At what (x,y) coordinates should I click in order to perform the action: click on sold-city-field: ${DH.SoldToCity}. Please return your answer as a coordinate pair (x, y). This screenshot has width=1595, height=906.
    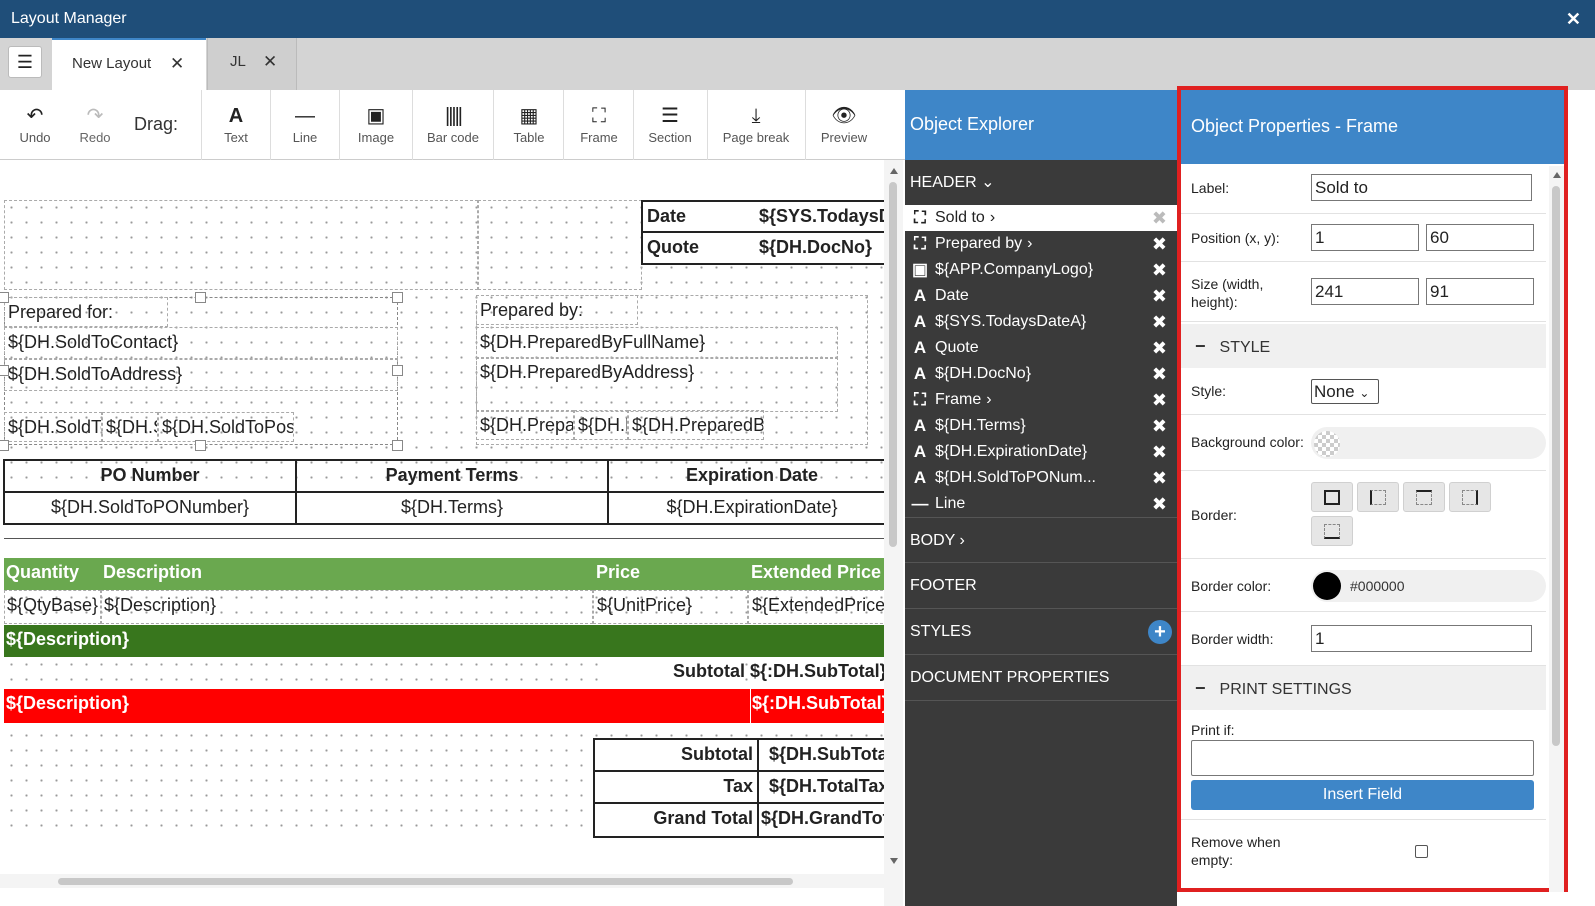
    Looking at the image, I should click on (53, 427).